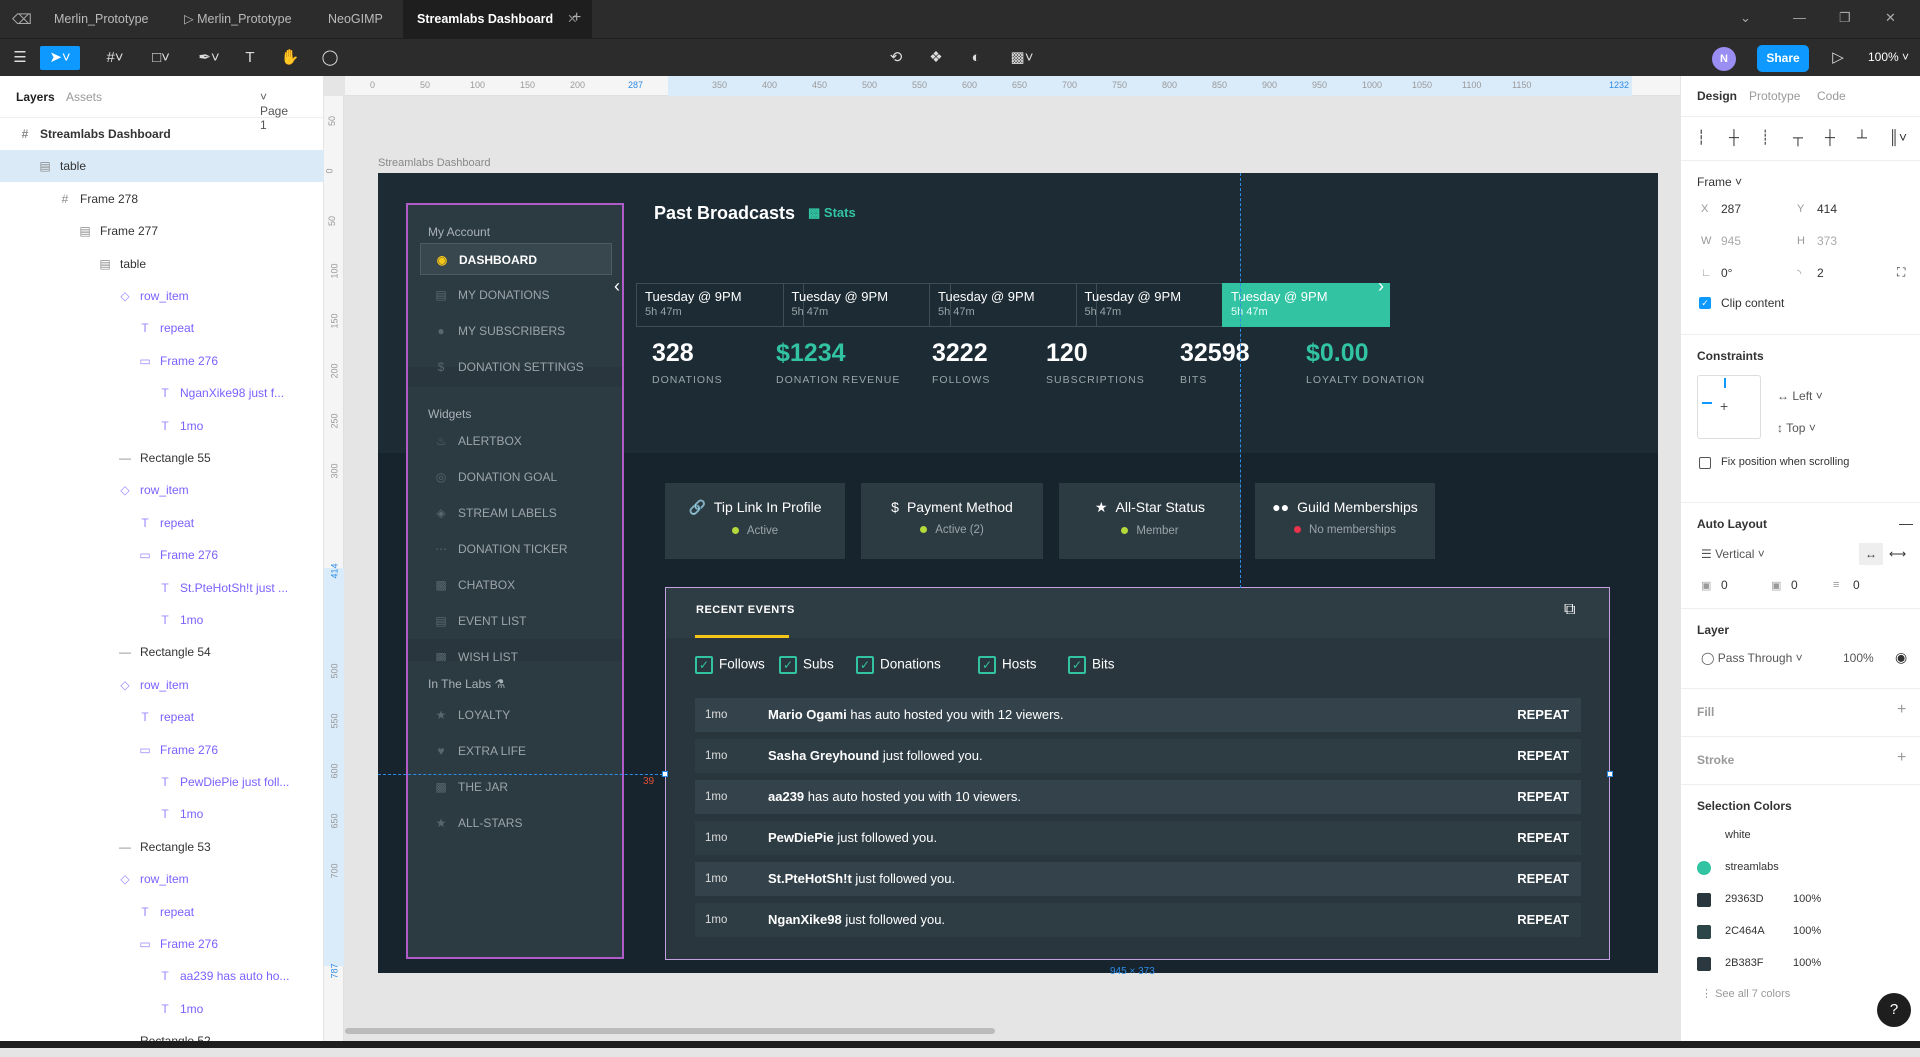 This screenshot has width=1920, height=1057. I want to click on tab-merlin-prototype-play: ▷ Merlin_Prototype, so click(238, 19).